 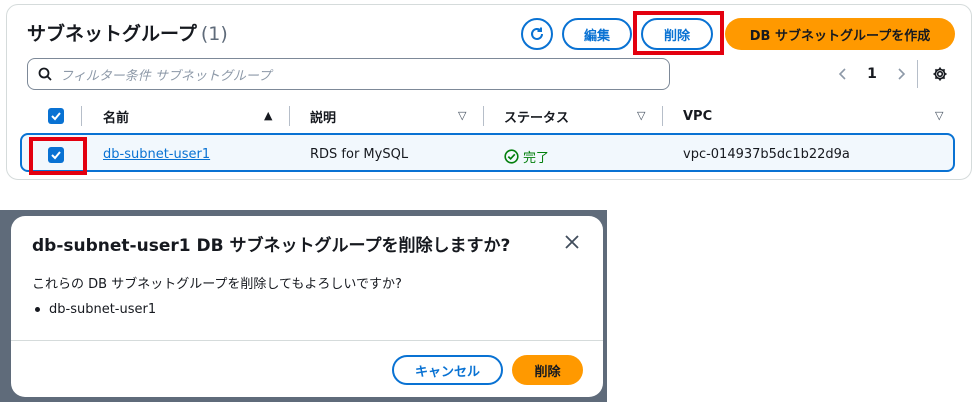 What do you see at coordinates (766, 154) in the screenshot?
I see `vpc-id: vpc-014937b5dc1b22d9a` at bounding box center [766, 154].